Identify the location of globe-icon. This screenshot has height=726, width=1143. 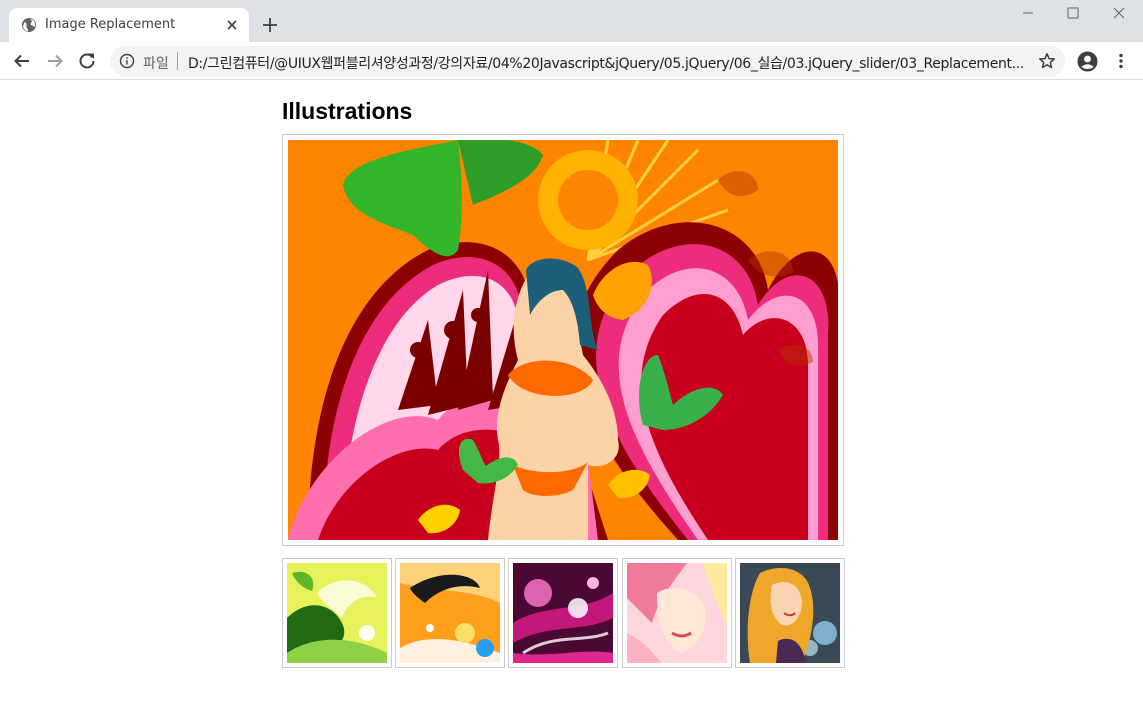
(29, 25).